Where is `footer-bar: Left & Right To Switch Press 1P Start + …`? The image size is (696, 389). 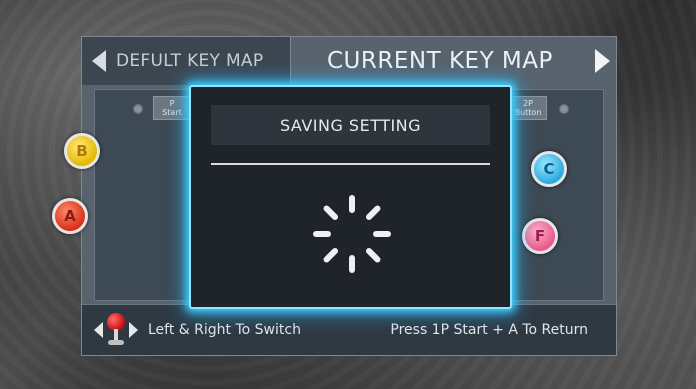 footer-bar: Left & Right To Switch Press 1P Start + … is located at coordinates (349, 329).